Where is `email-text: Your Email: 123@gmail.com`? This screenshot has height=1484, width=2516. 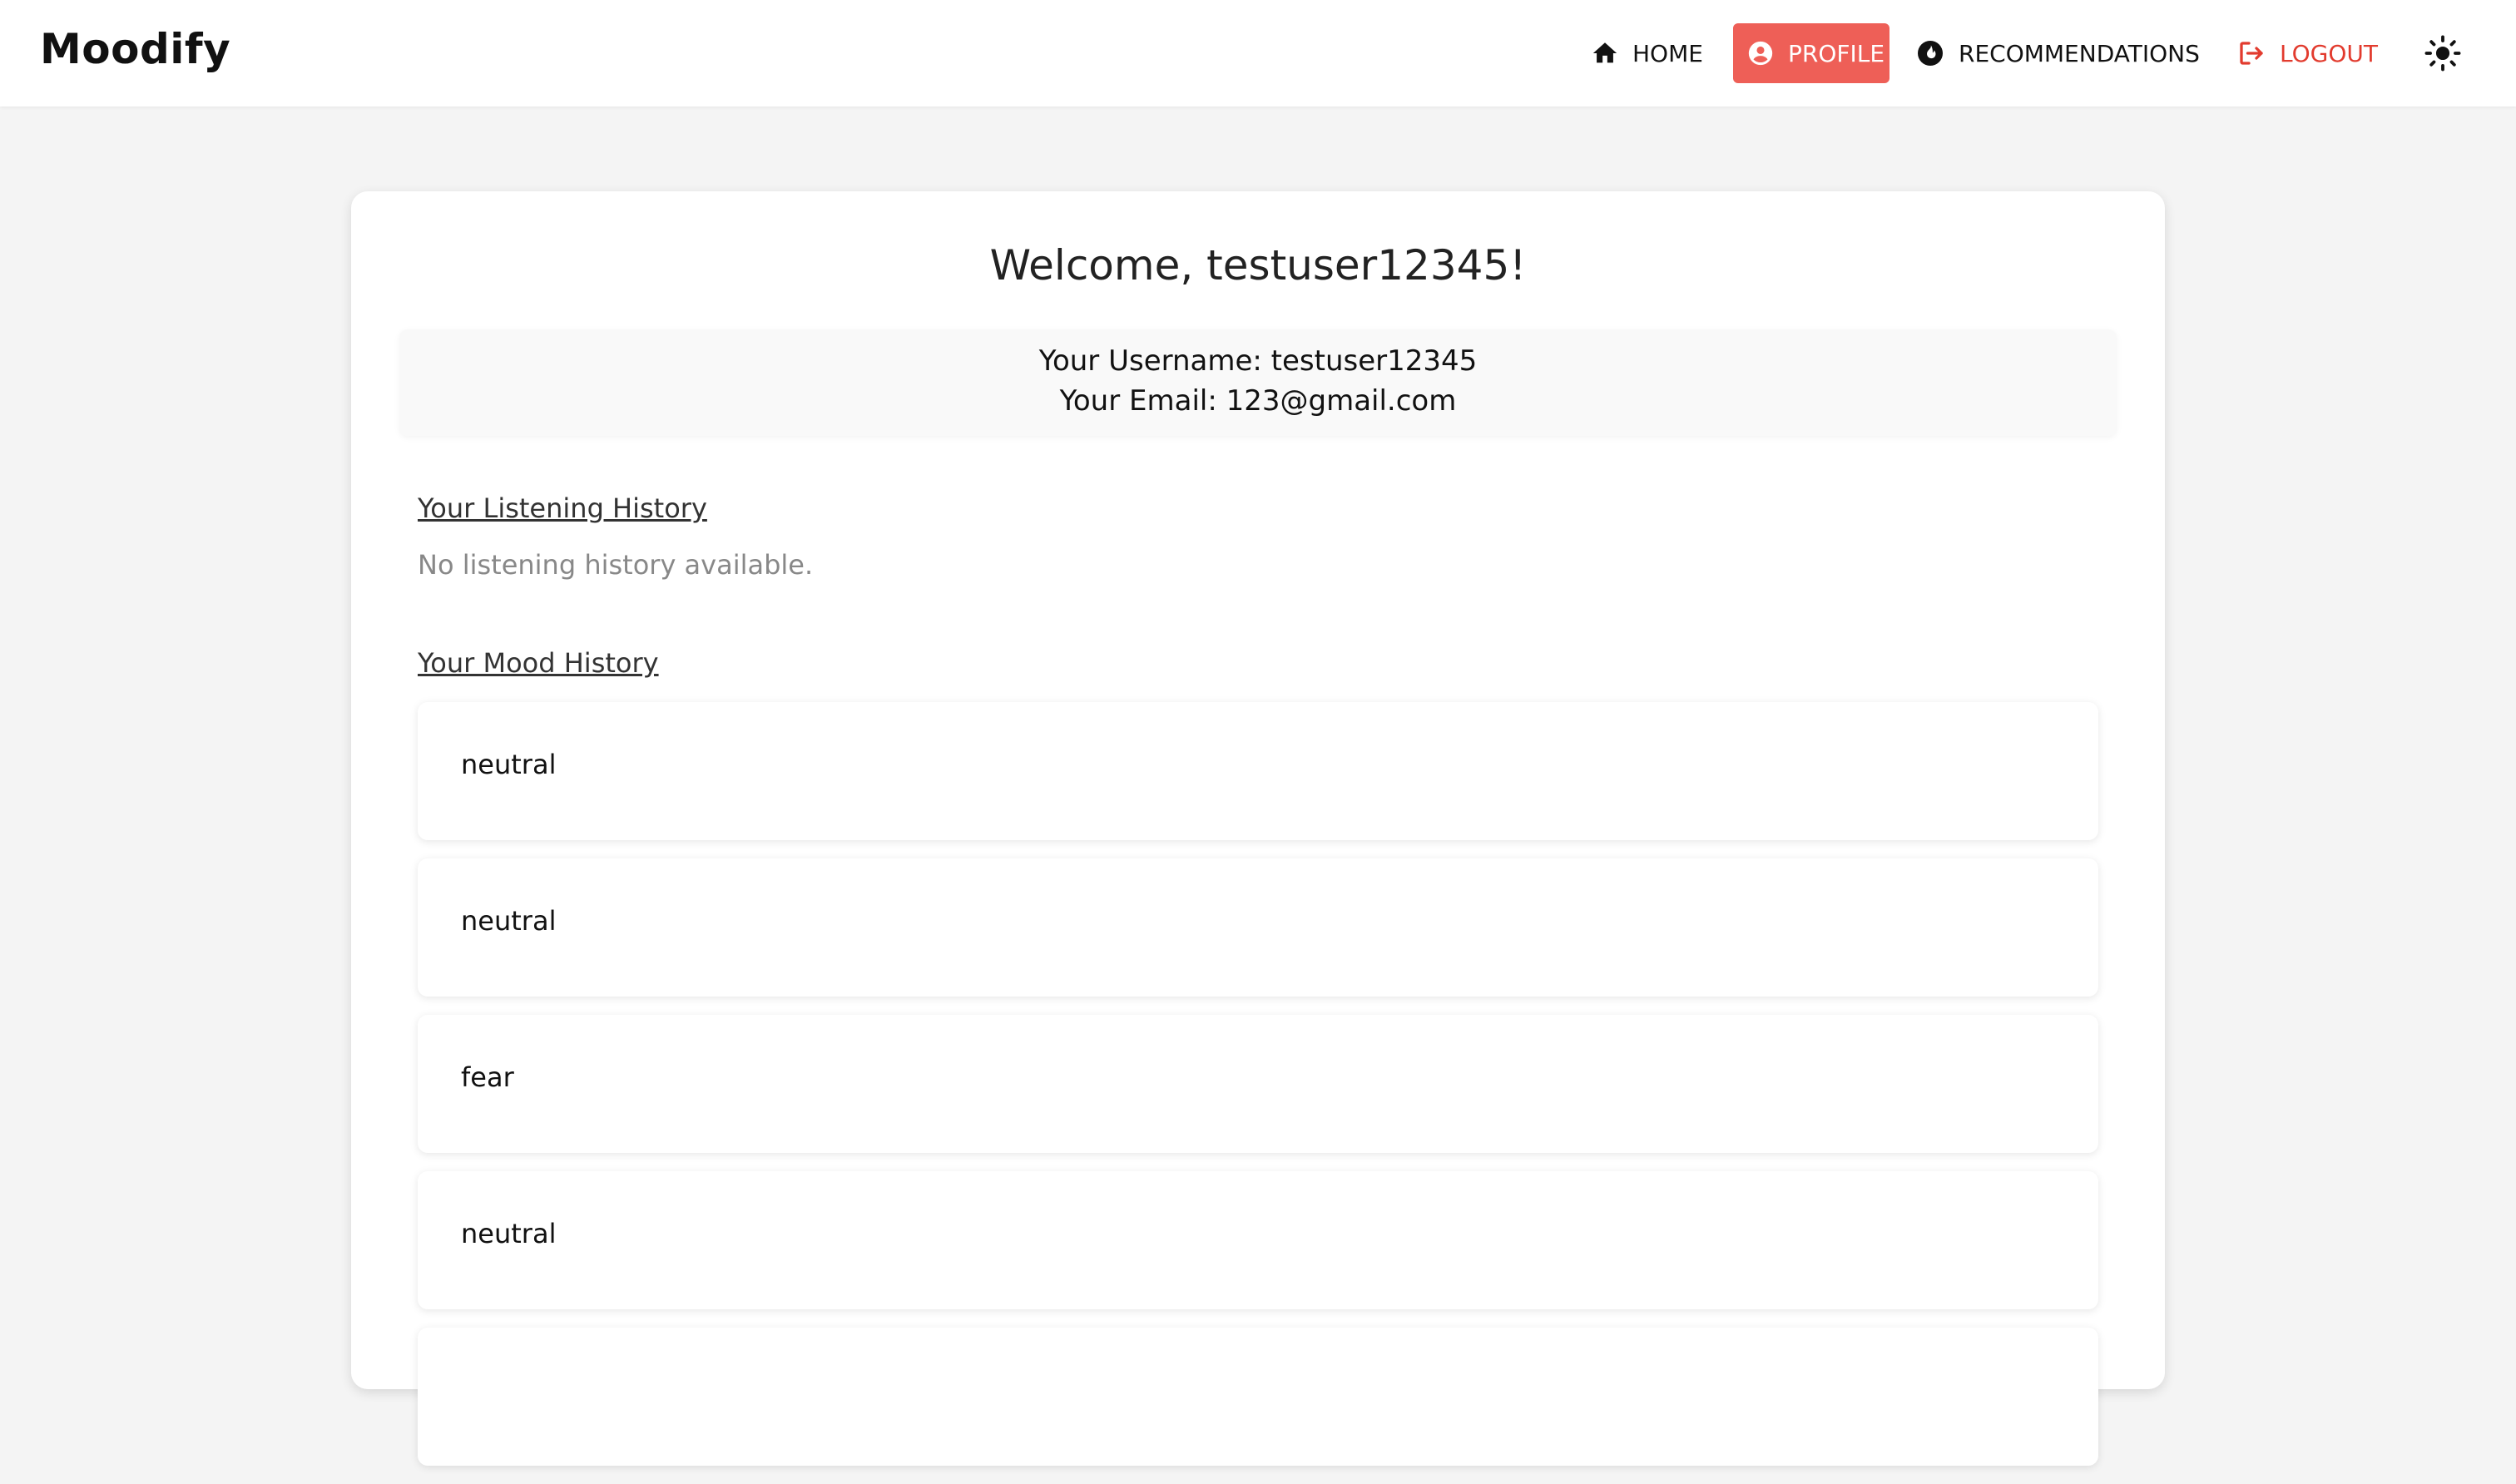
email-text: Your Email: 123@gmail.com is located at coordinates (1258, 401).